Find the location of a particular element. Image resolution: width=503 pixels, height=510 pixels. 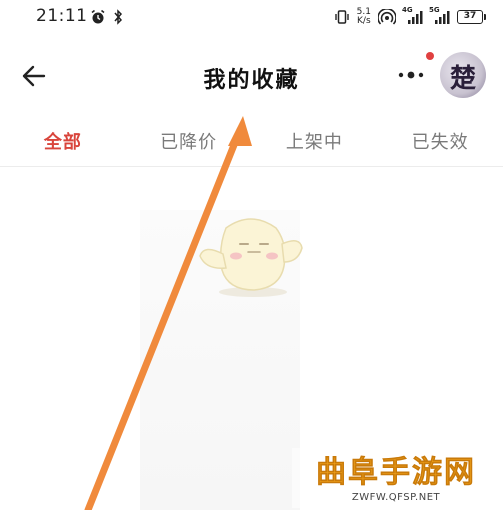

alarm-clock-icon is located at coordinates (98, 16).